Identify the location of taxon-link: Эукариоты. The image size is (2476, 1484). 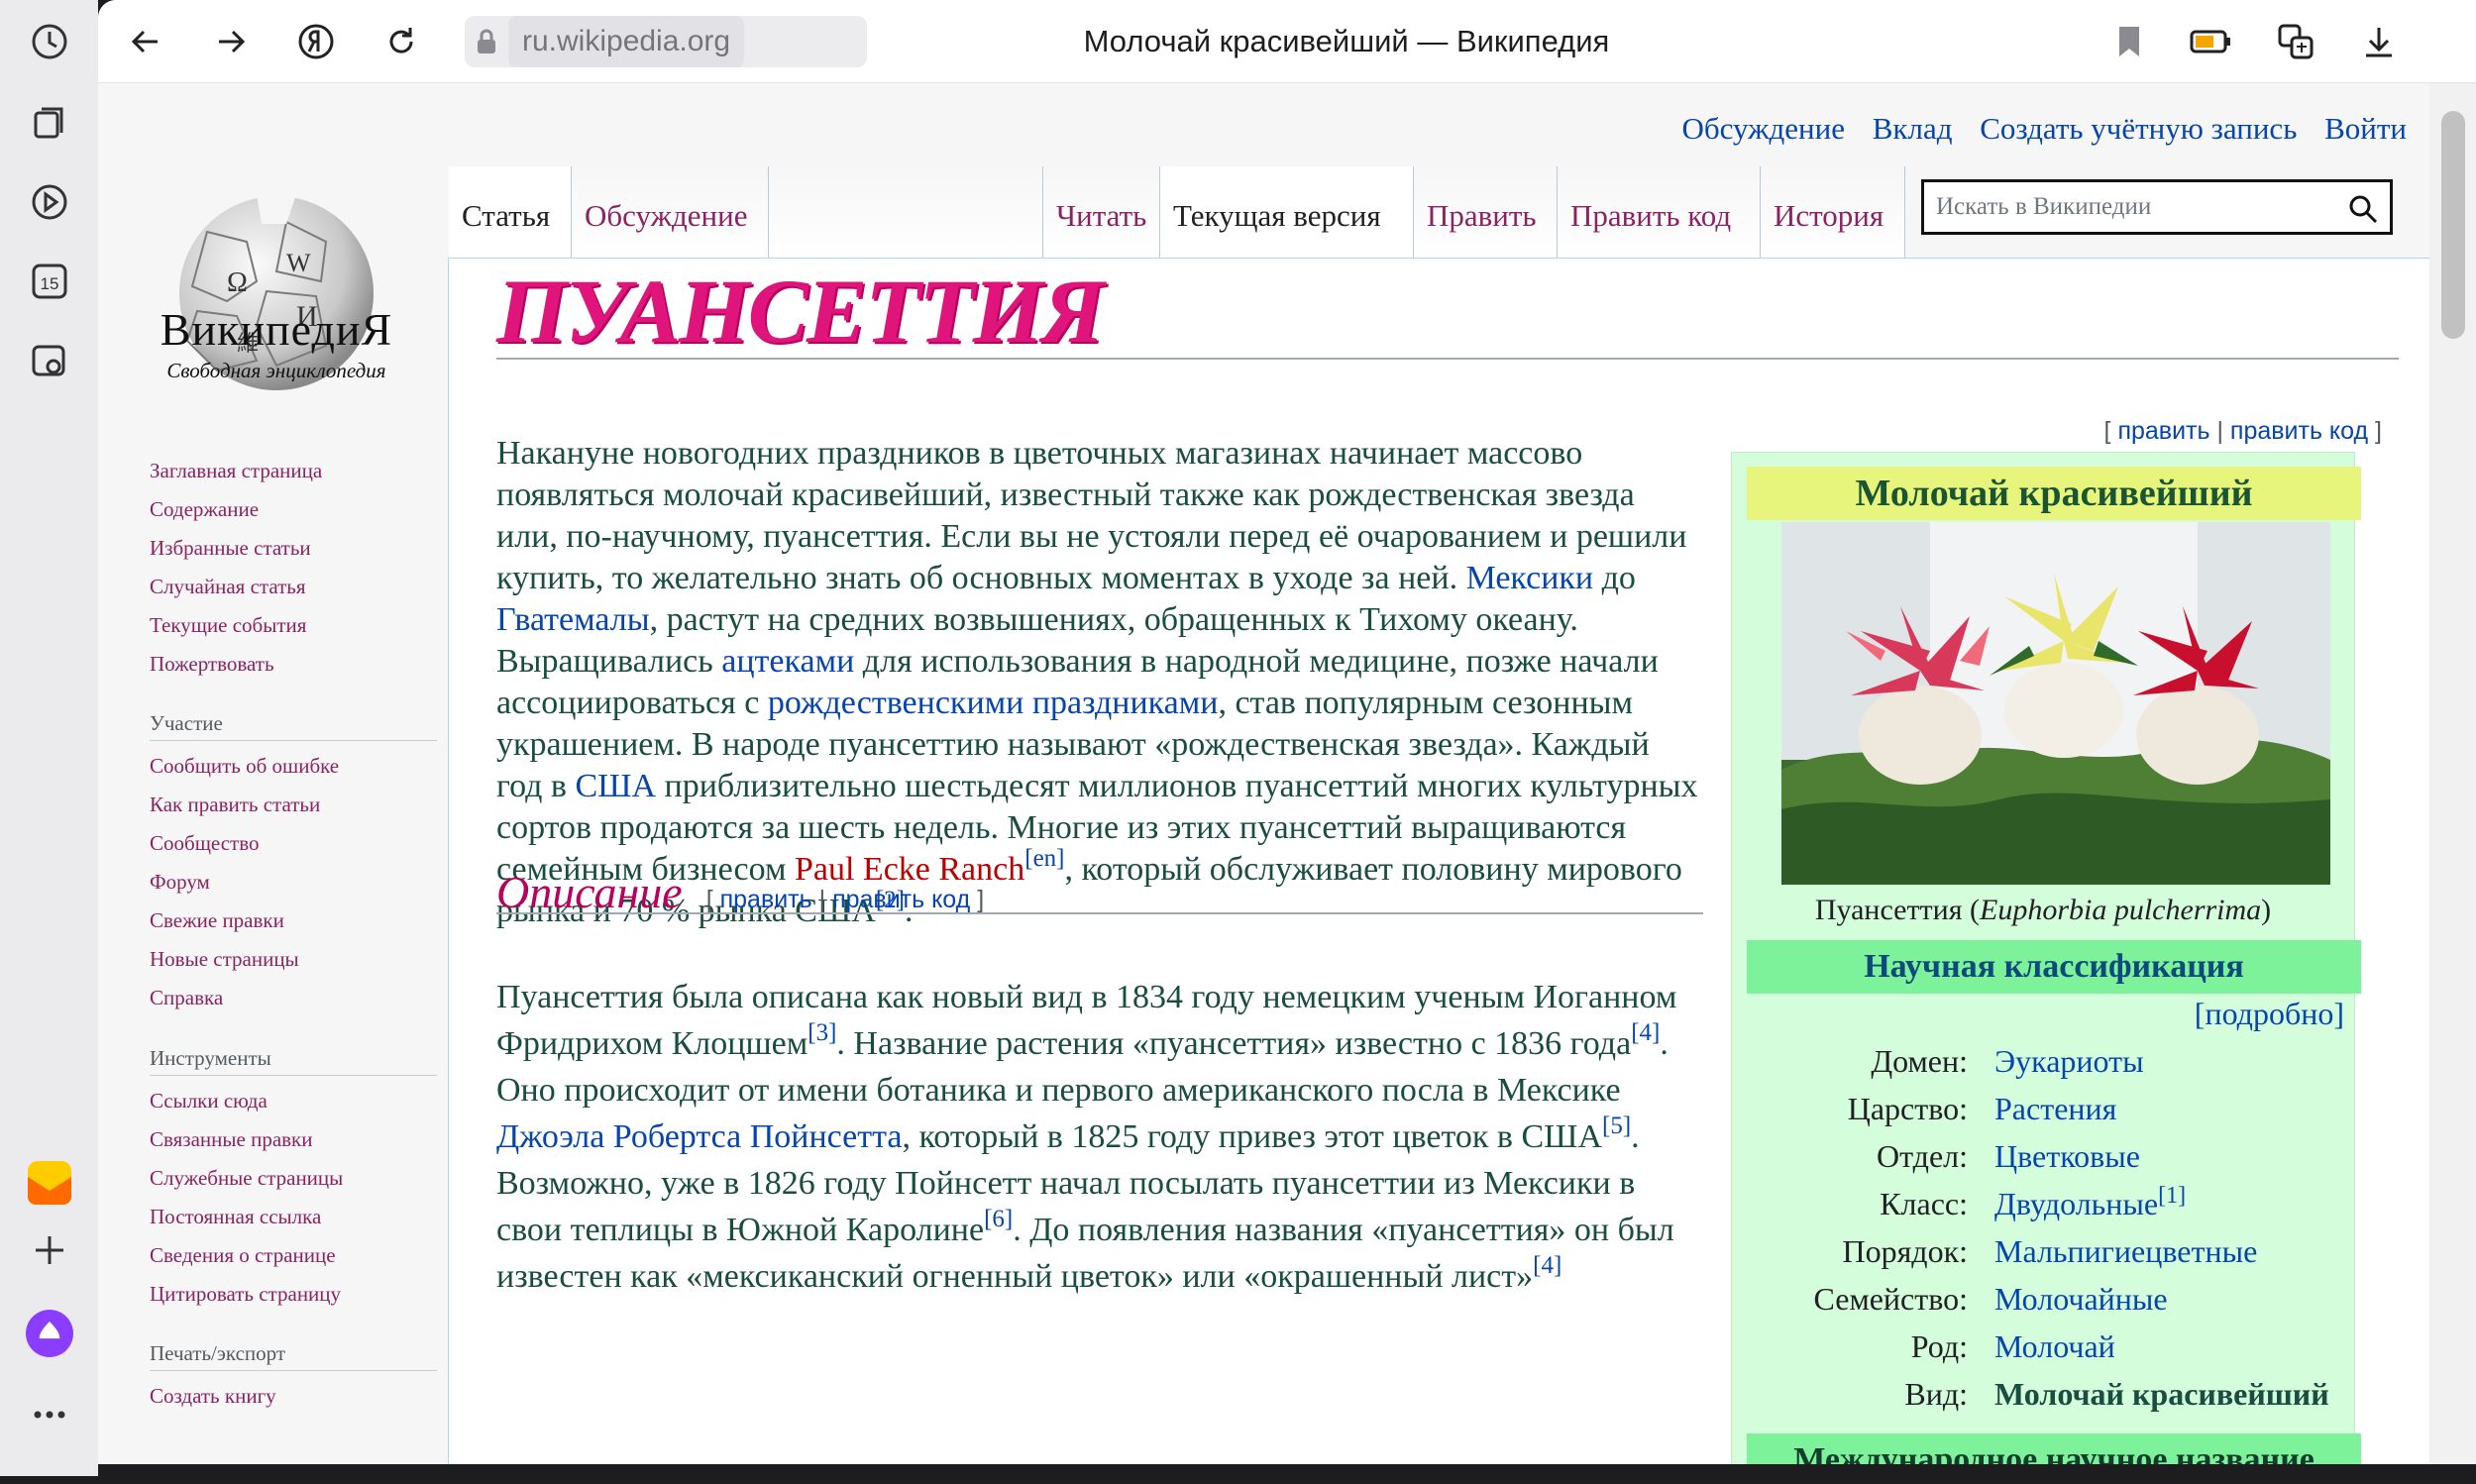
(2069, 1061).